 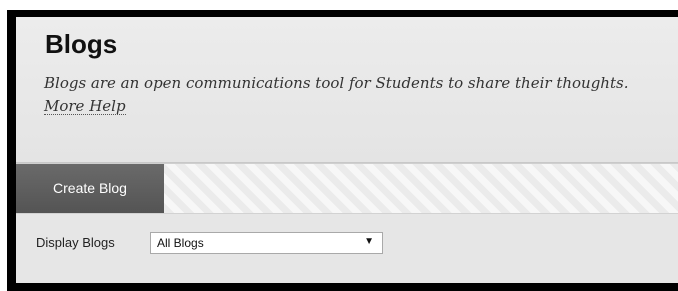 I want to click on display-blogs-label: Display Blogs, so click(x=75, y=242).